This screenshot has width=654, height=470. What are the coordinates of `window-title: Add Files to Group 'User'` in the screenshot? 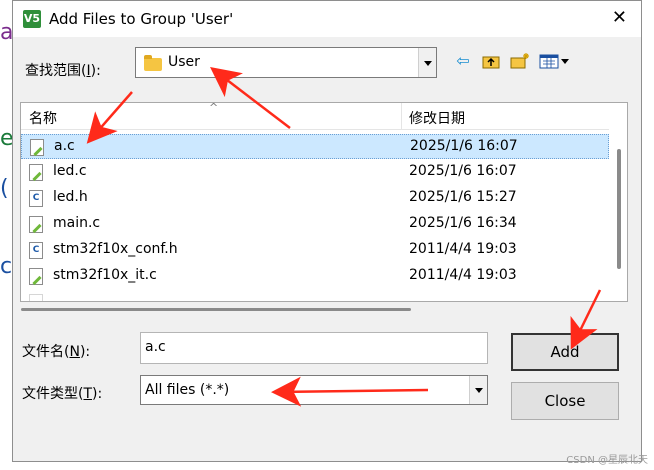 It's located at (141, 19).